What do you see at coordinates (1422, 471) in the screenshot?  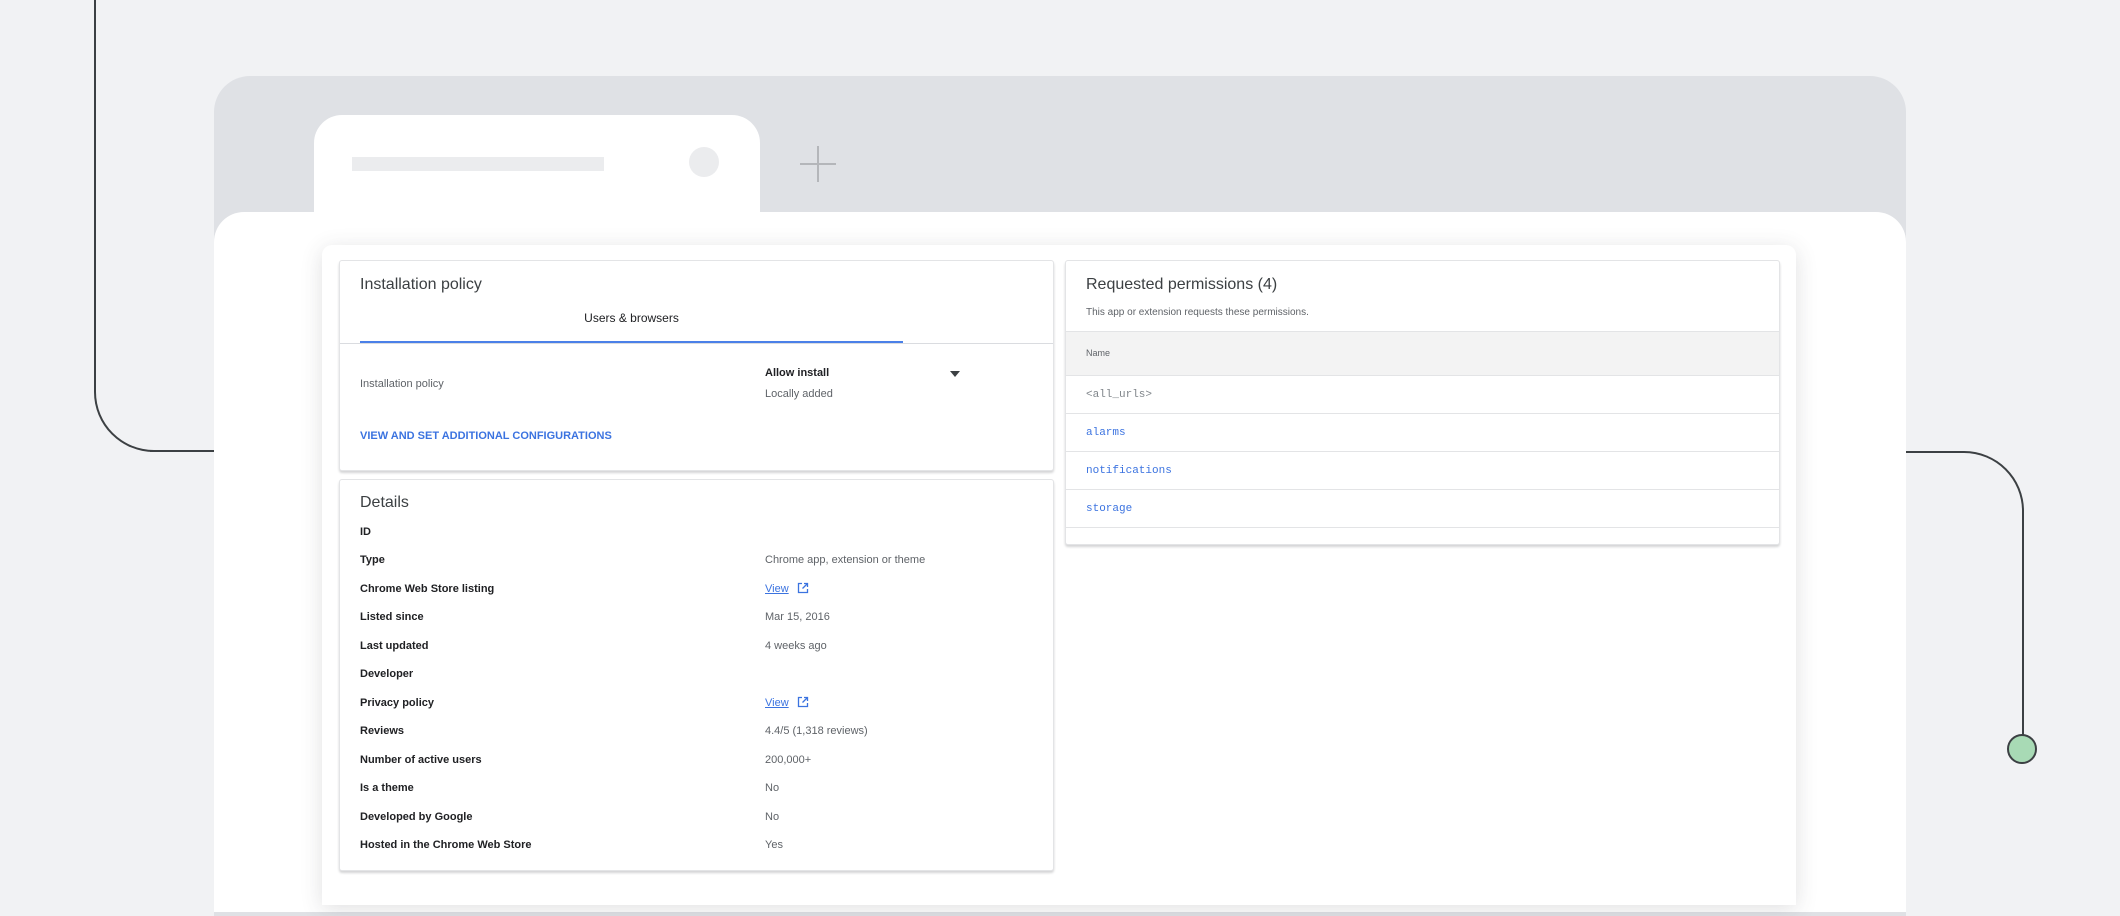 I see `permission-row: notifications` at bounding box center [1422, 471].